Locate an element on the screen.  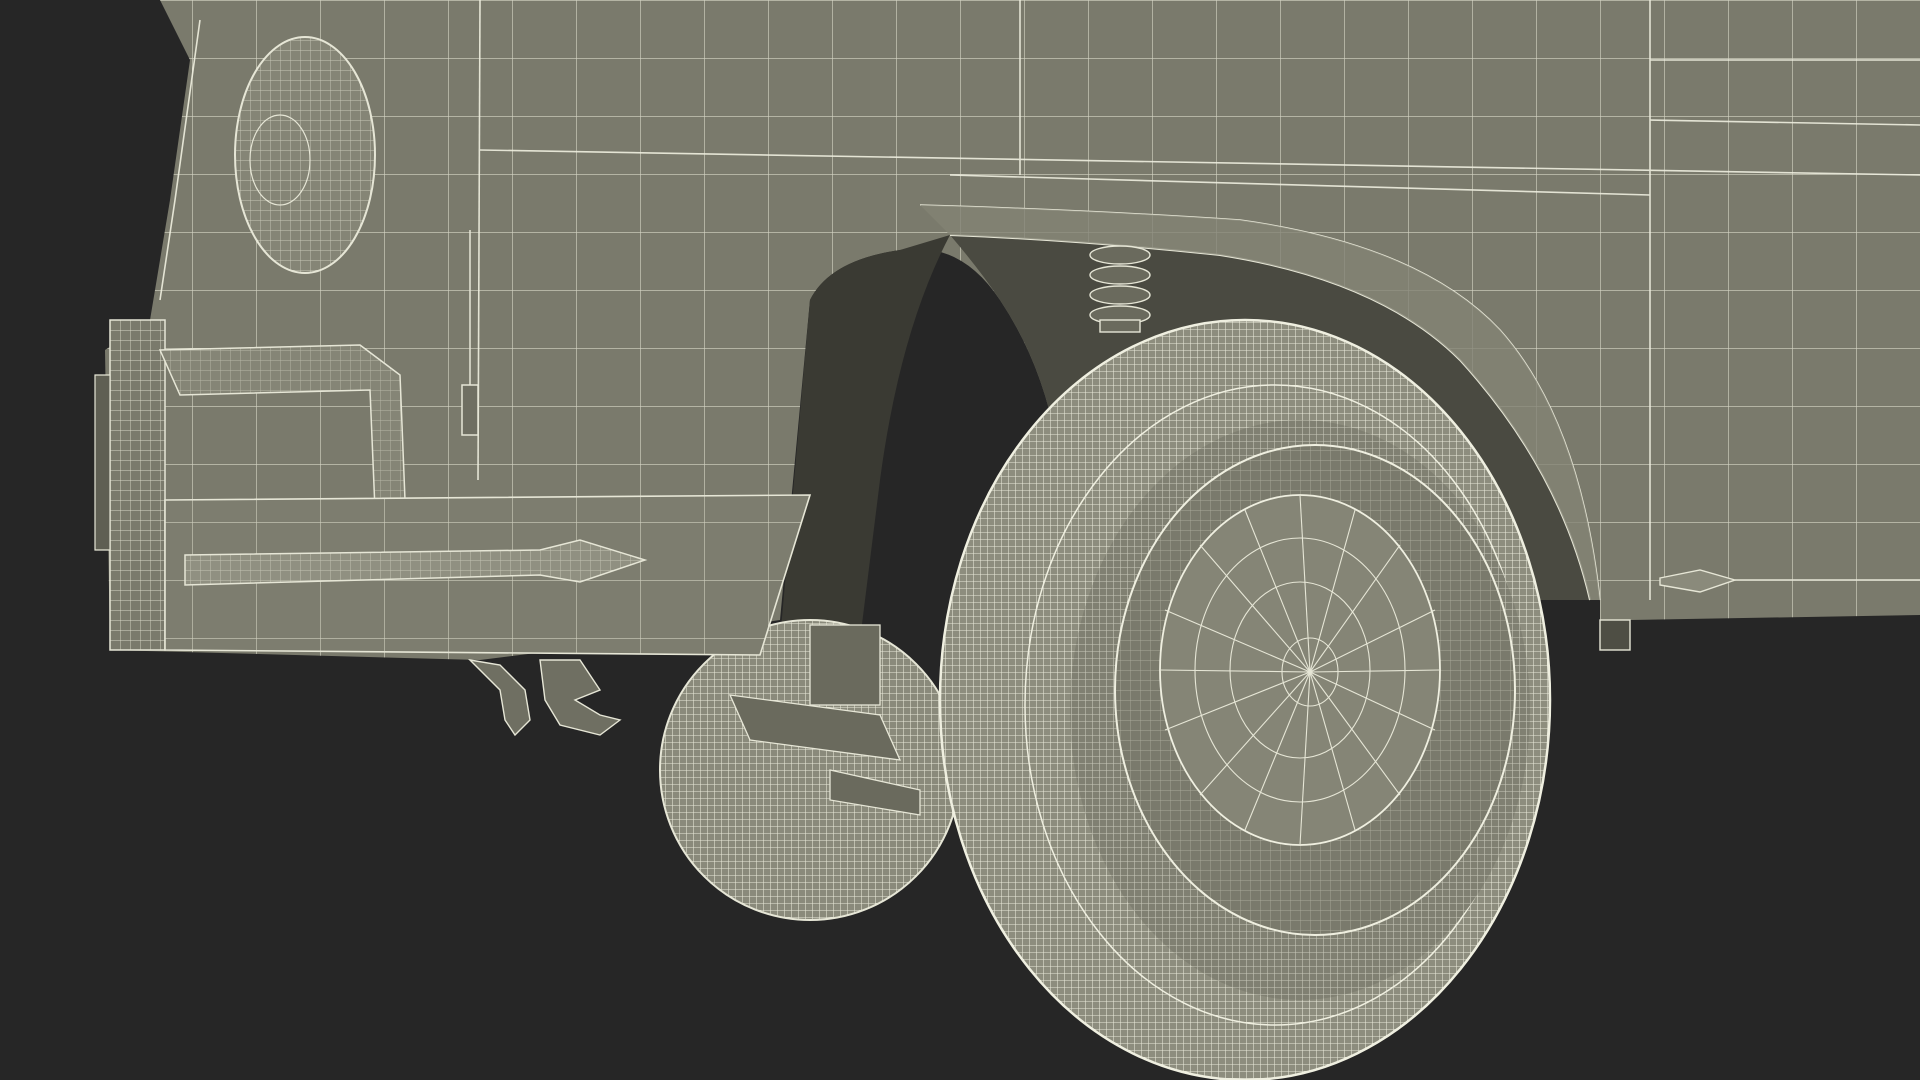
hub-cap is located at coordinates (1300, 670).